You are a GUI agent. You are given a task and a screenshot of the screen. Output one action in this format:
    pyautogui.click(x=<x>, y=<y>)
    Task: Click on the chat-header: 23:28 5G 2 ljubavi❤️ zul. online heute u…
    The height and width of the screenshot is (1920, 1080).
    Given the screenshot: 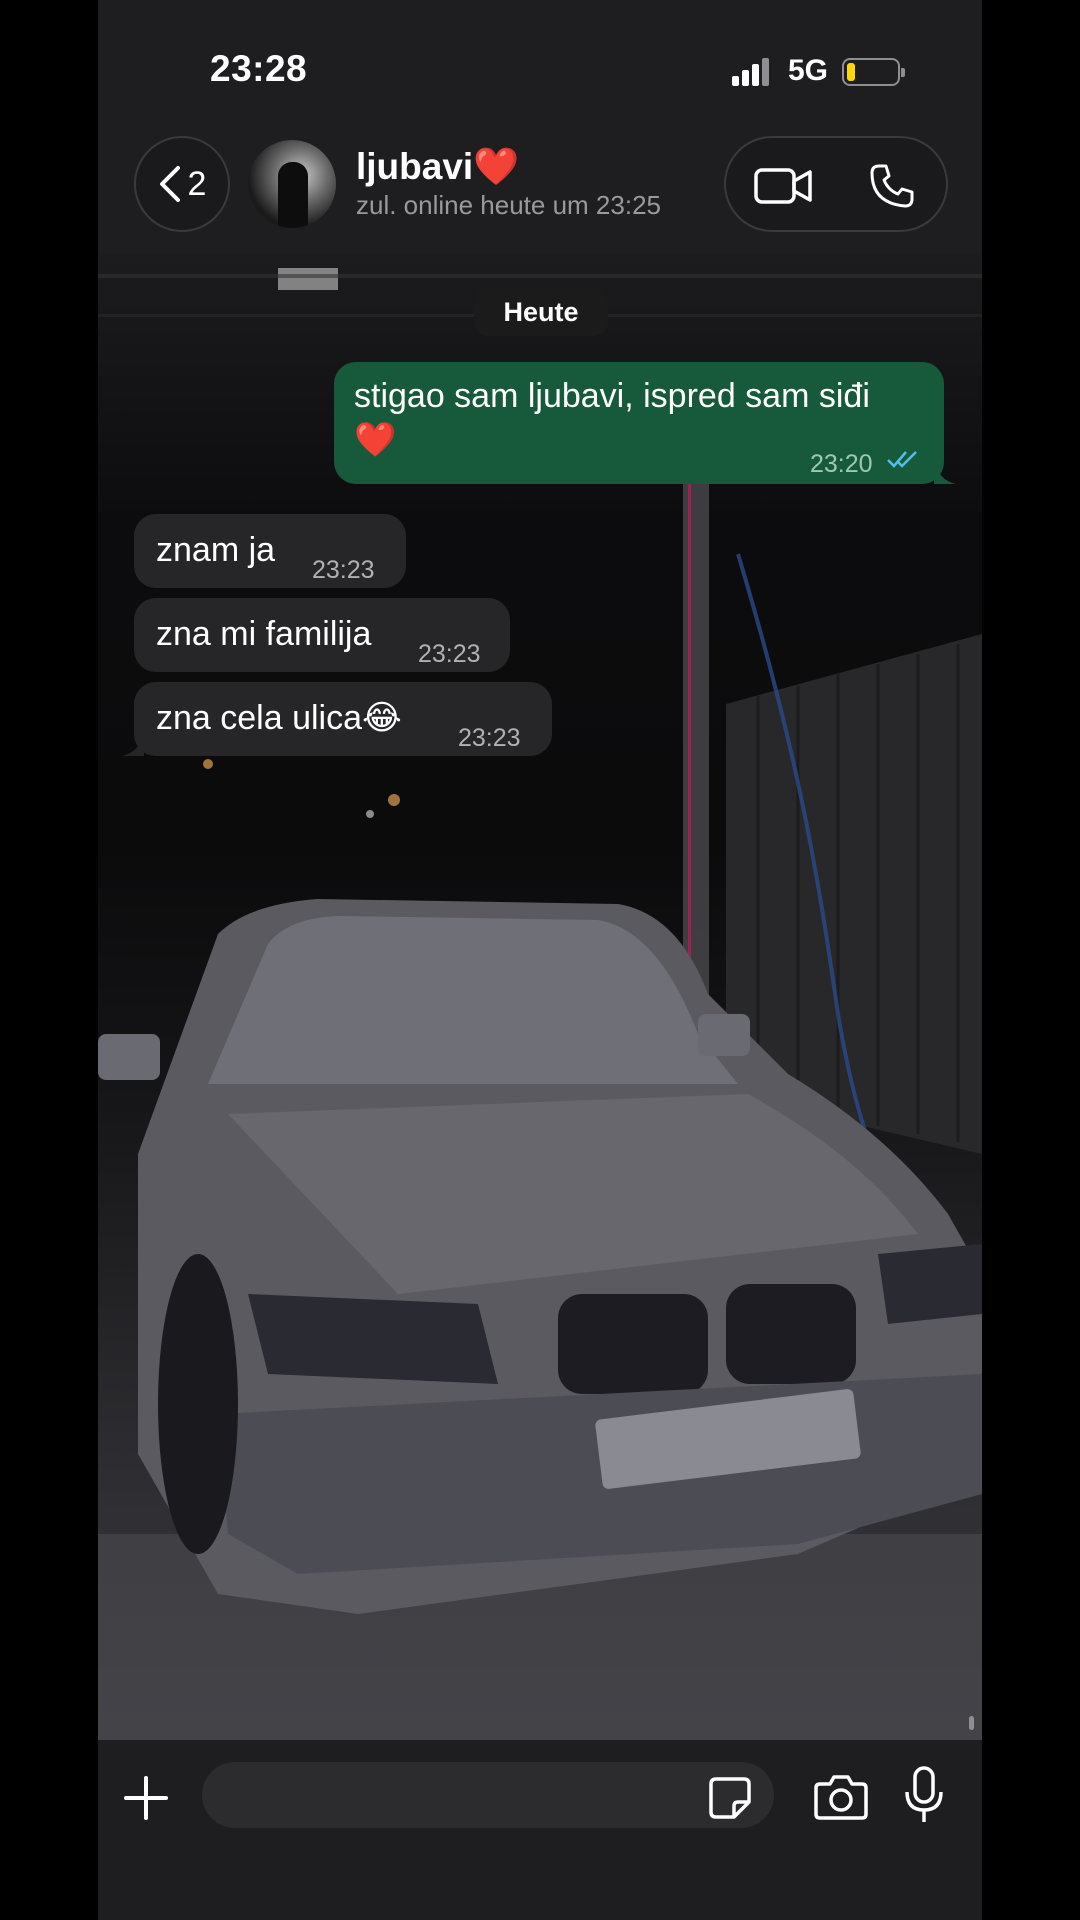 What is the action you would take?
    pyautogui.click(x=540, y=127)
    